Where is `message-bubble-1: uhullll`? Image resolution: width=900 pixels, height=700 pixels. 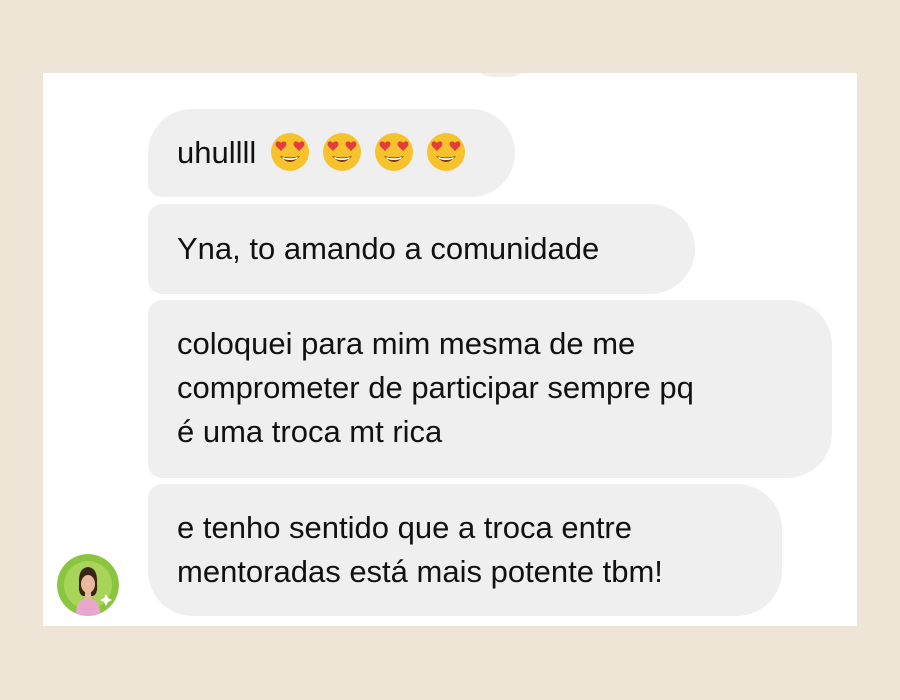
message-bubble-1: uhullll is located at coordinates (331, 153).